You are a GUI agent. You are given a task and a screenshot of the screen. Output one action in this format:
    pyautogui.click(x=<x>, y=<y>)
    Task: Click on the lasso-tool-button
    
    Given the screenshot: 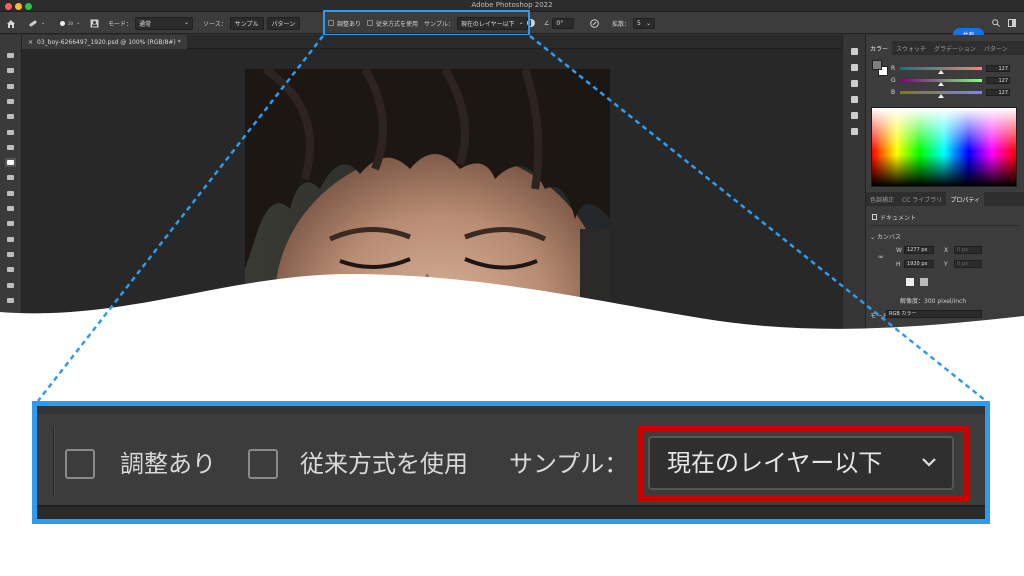 What is the action you would take?
    pyautogui.click(x=10, y=86)
    